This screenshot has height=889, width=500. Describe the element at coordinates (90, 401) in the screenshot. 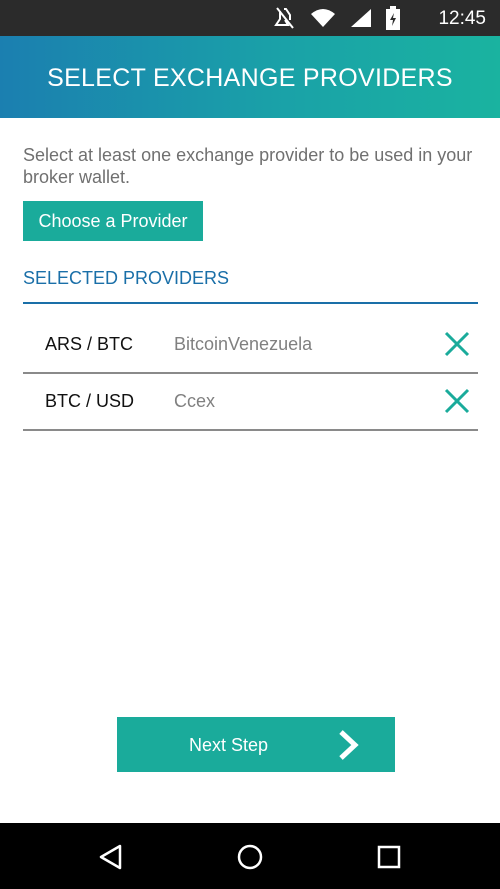

I see `provider-pair: BTC / USD` at that location.